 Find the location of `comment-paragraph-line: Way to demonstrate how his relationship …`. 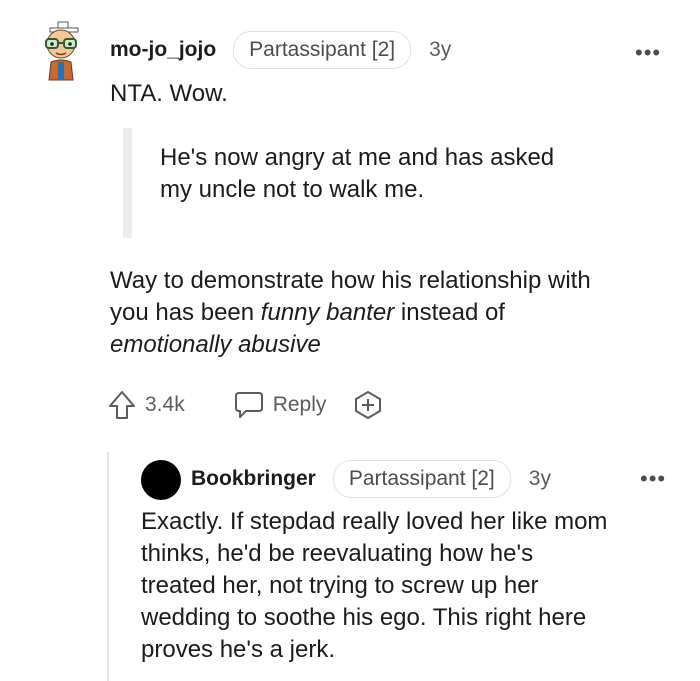

comment-paragraph-line: Way to demonstrate how his relationship … is located at coordinates (350, 280).